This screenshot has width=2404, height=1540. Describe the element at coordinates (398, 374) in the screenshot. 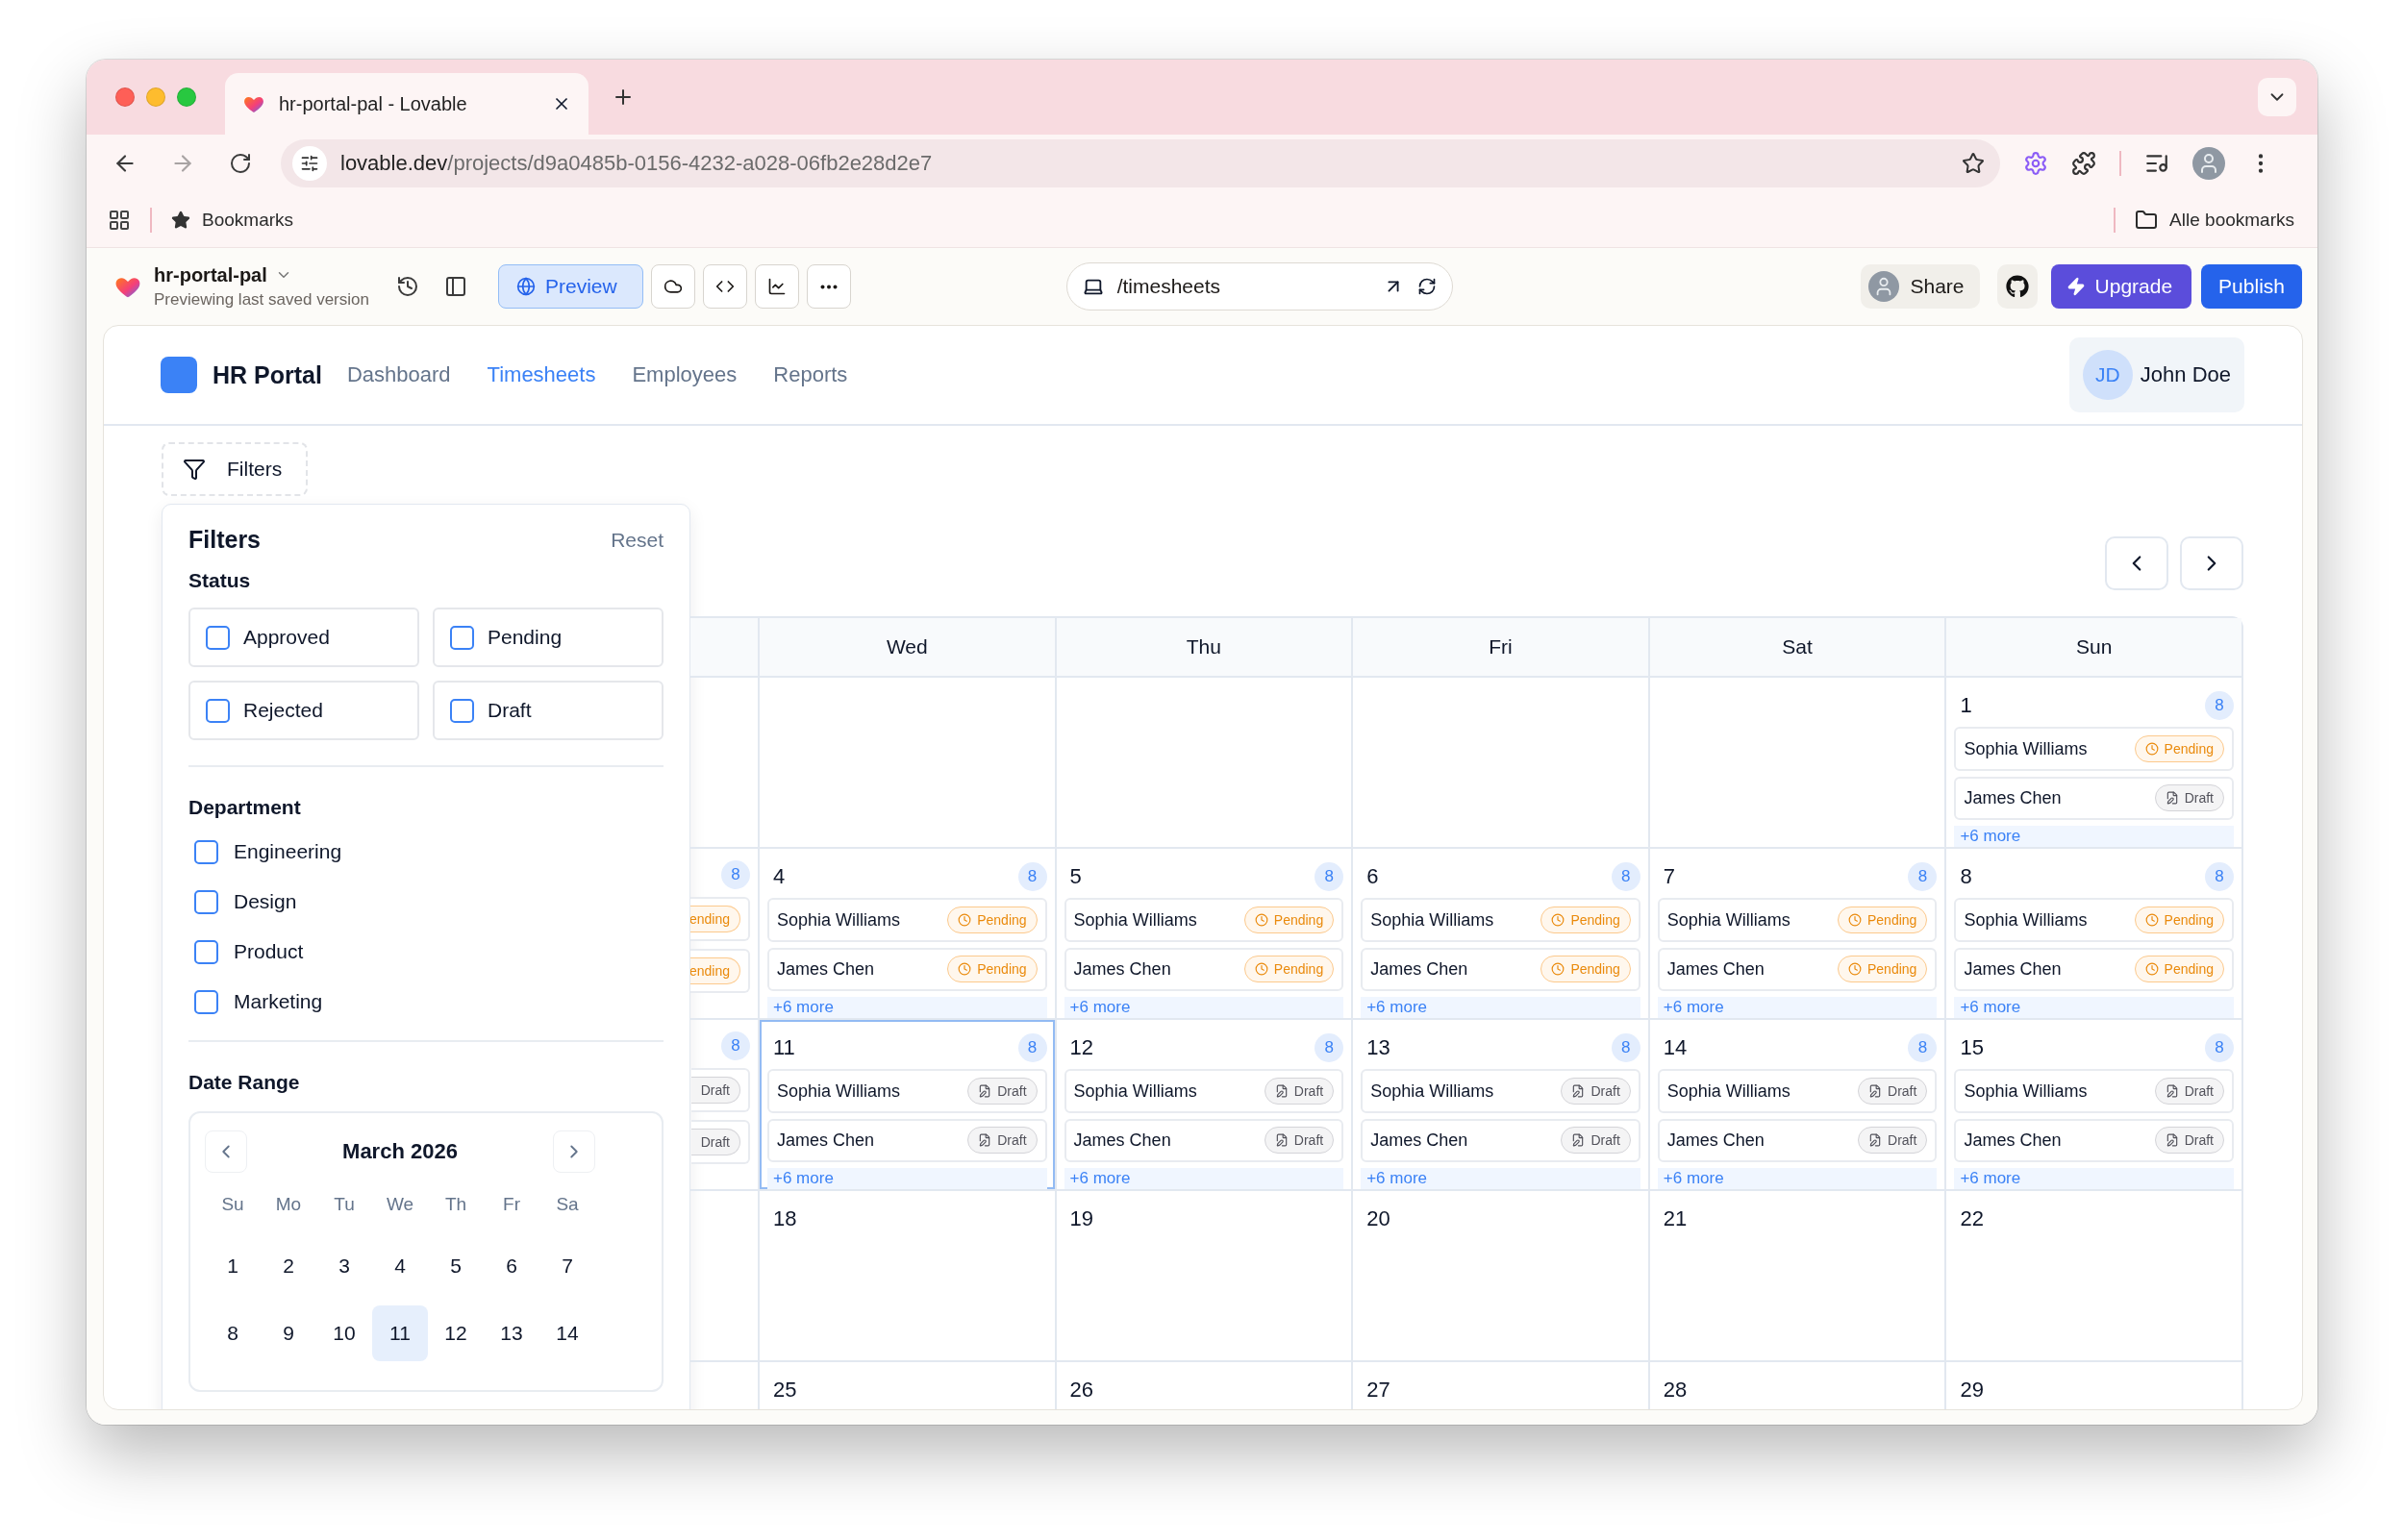

I see `nav-link: Dashboard` at that location.